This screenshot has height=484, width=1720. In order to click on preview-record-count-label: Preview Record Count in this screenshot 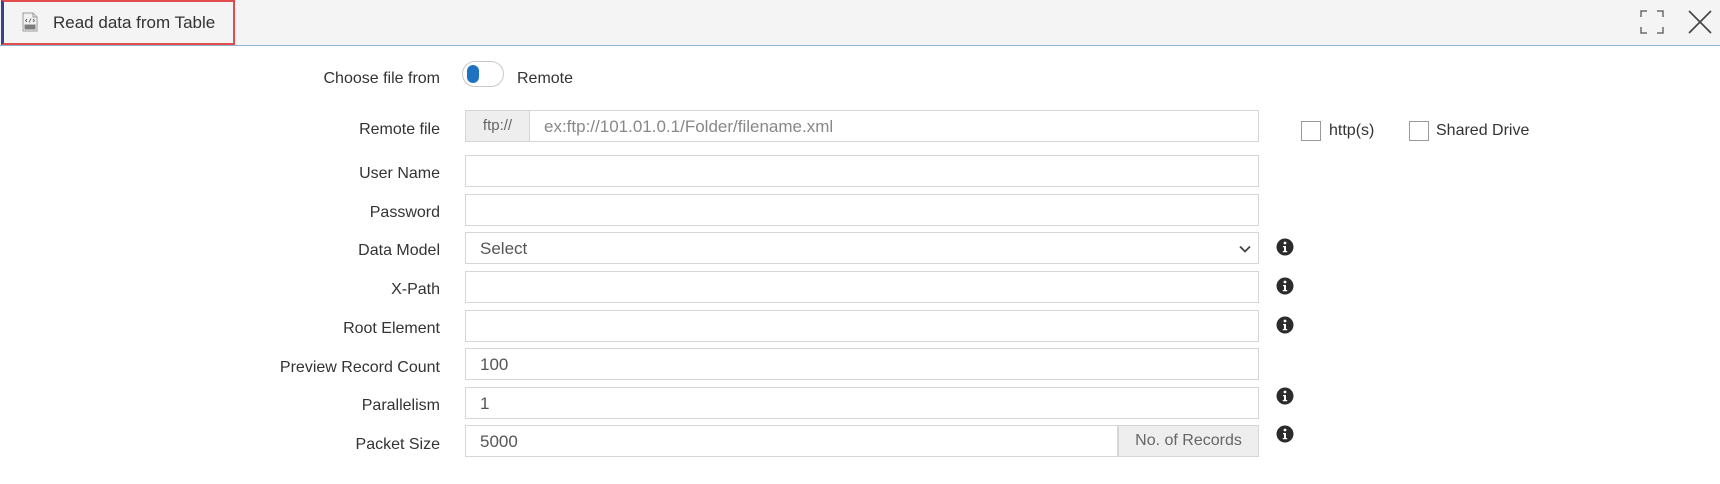, I will do `click(359, 367)`.